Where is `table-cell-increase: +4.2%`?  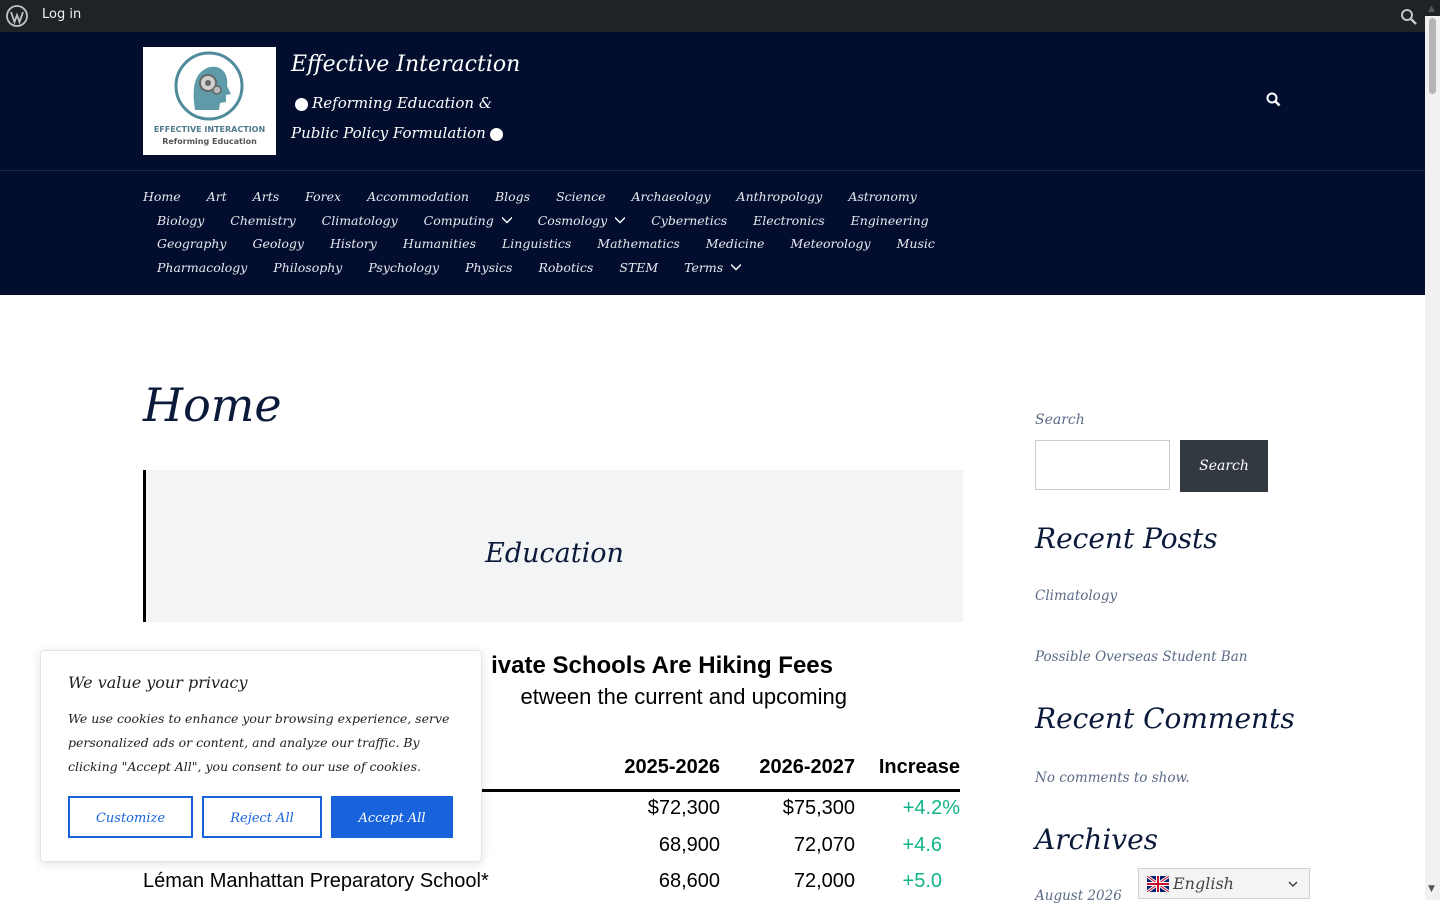
table-cell-increase: +4.2% is located at coordinates (931, 808).